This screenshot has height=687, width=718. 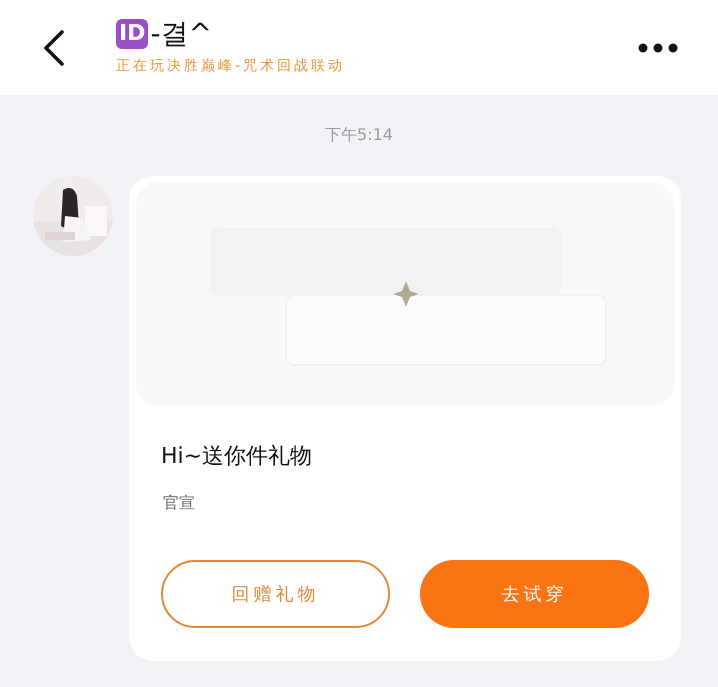 What do you see at coordinates (179, 503) in the screenshot?
I see `message-note: 官宣` at bounding box center [179, 503].